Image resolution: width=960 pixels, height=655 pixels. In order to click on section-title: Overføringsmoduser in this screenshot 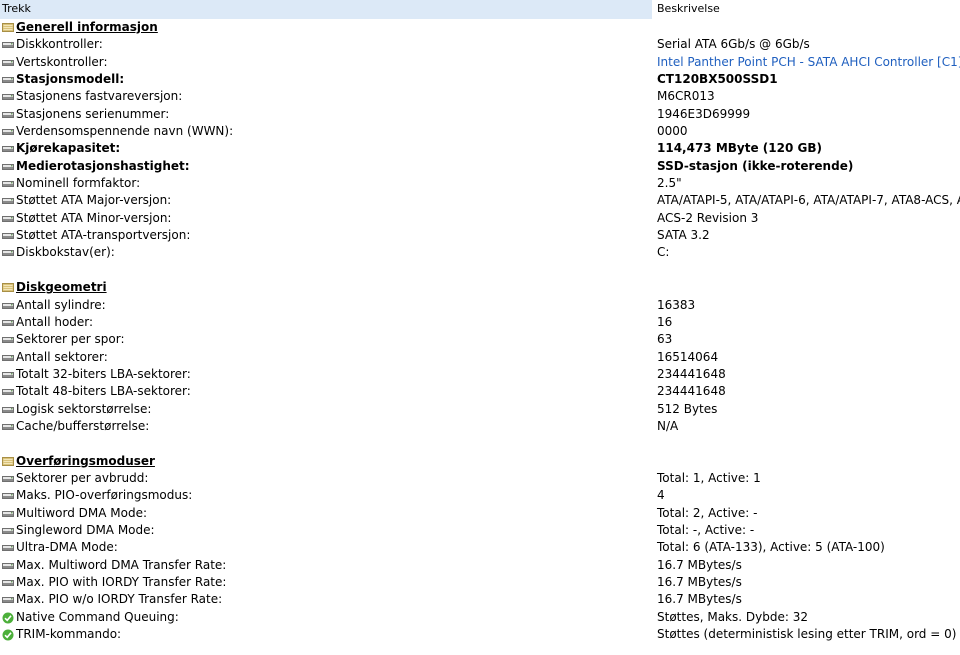, I will do `click(85, 460)`.